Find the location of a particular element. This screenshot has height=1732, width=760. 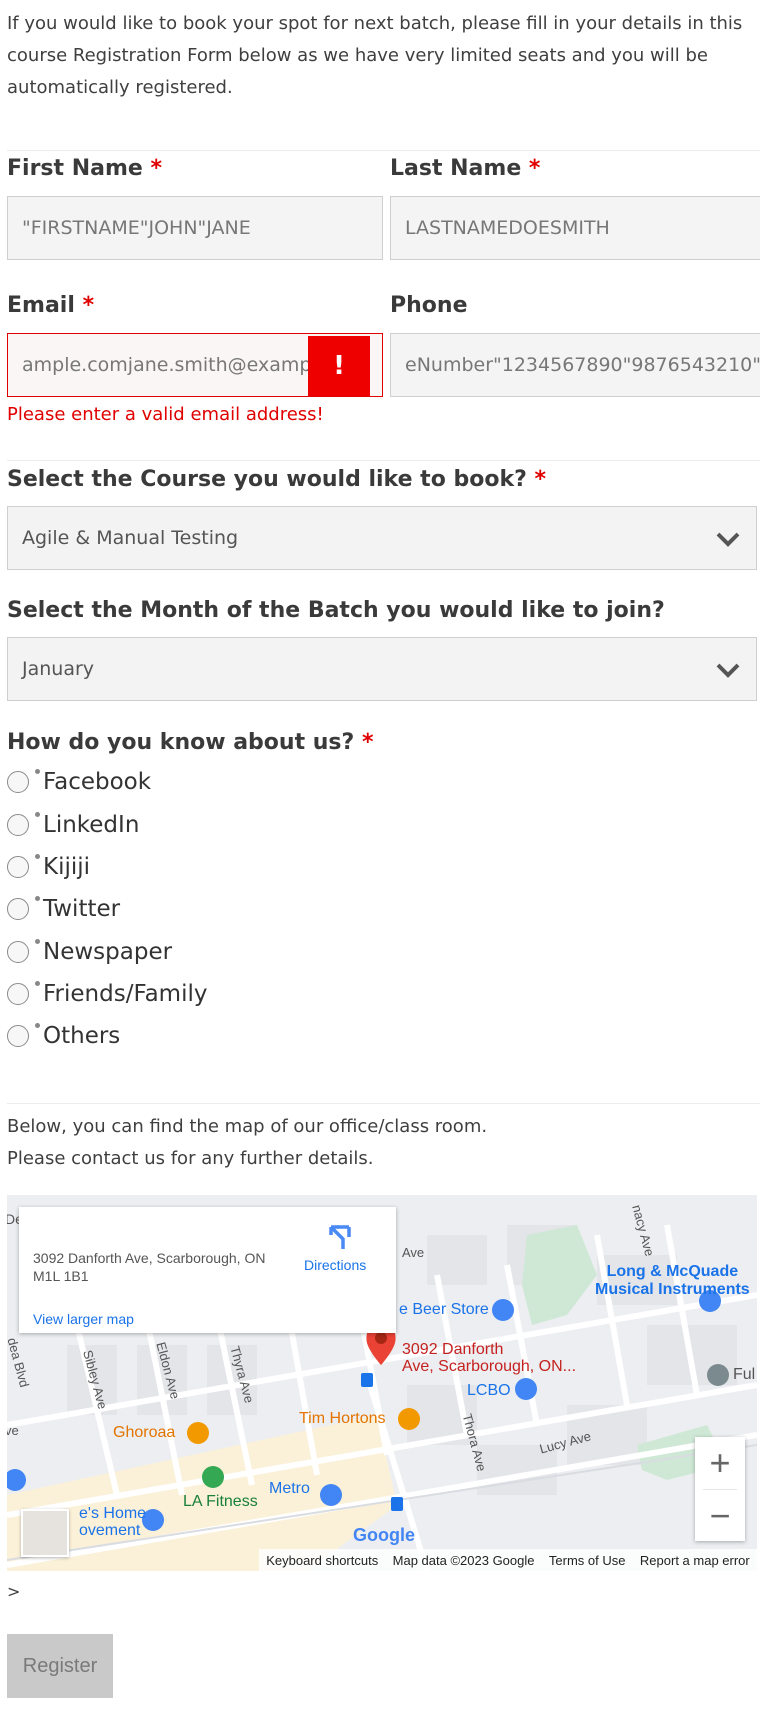

radio-option-others: Others is located at coordinates (63, 1036).